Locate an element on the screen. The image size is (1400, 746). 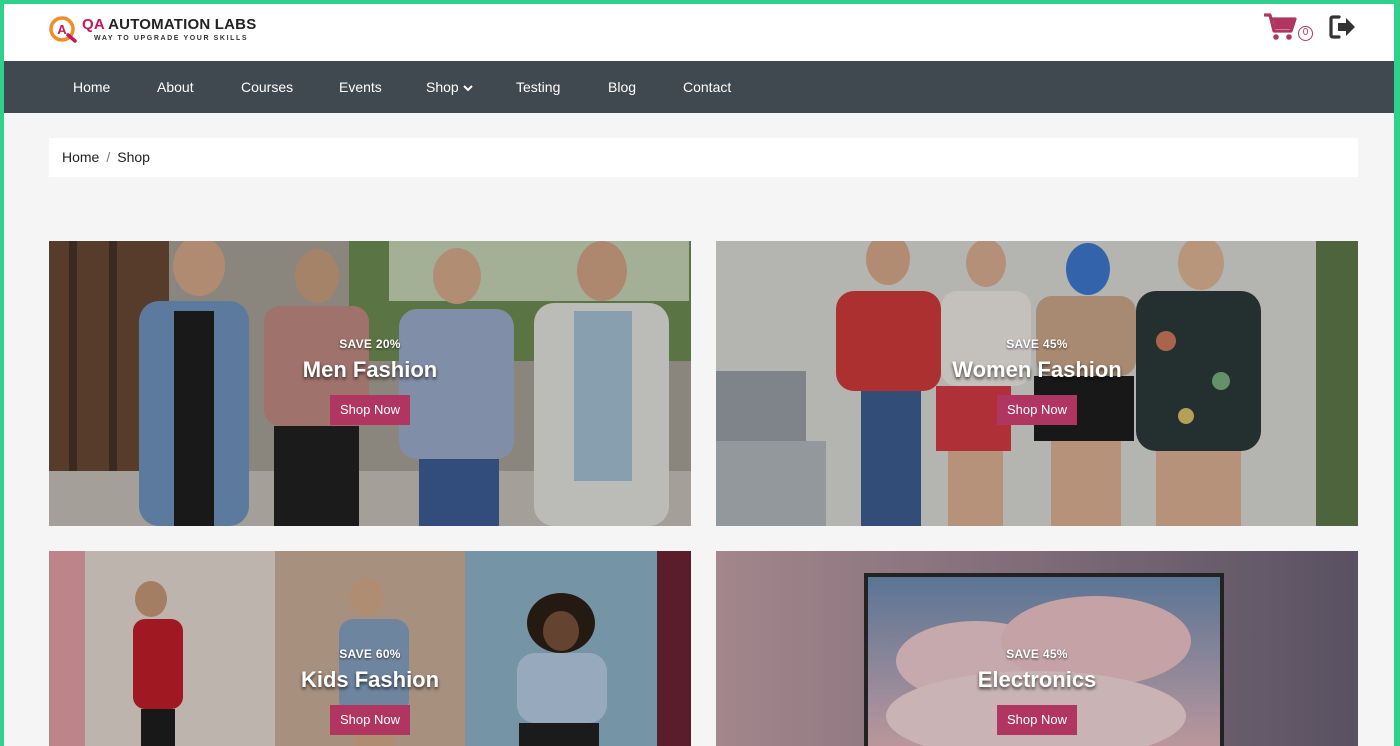
card-content: SAVE 45% Women Fashion Shop Now is located at coordinates (1037, 381).